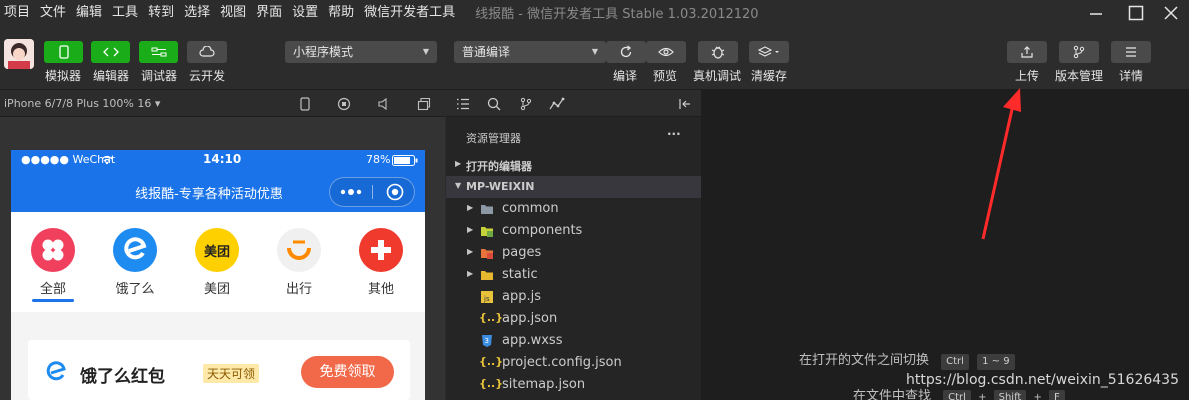 The image size is (1189, 400). Describe the element at coordinates (494, 104) in the screenshot. I see `search-icon` at that location.